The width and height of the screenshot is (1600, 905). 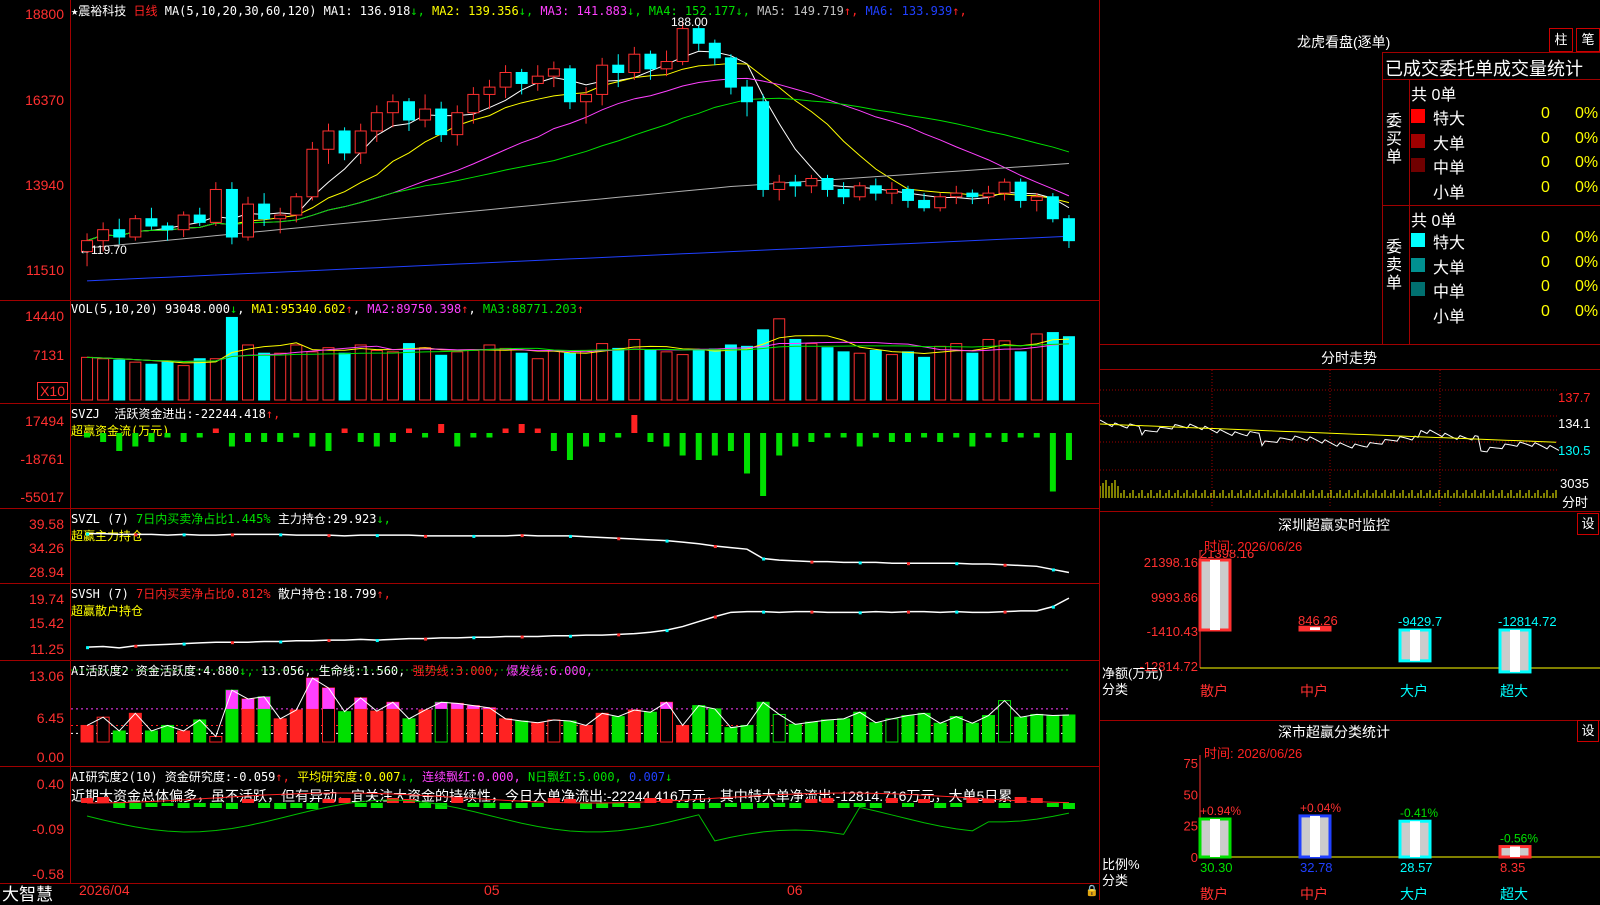 I want to click on row-pct: 0%, so click(x=1587, y=311).